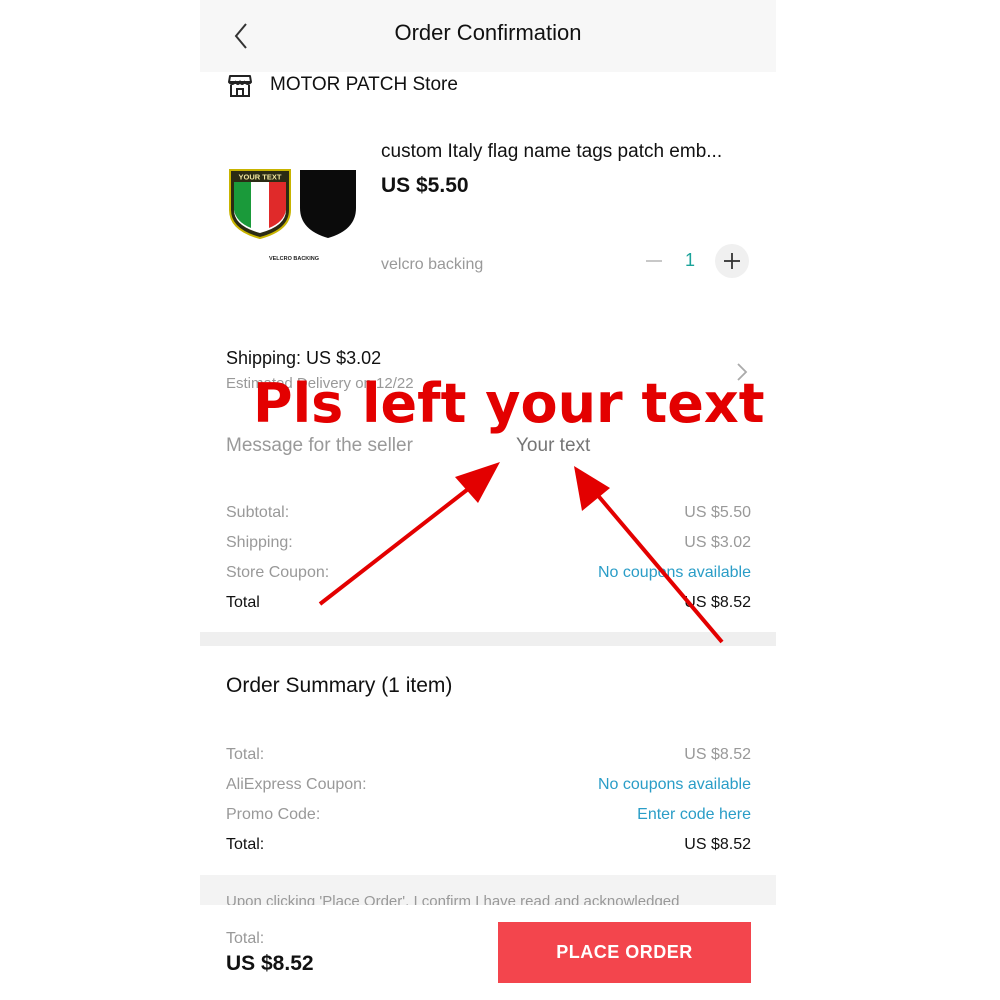  I want to click on minus-icon, so click(654, 261).